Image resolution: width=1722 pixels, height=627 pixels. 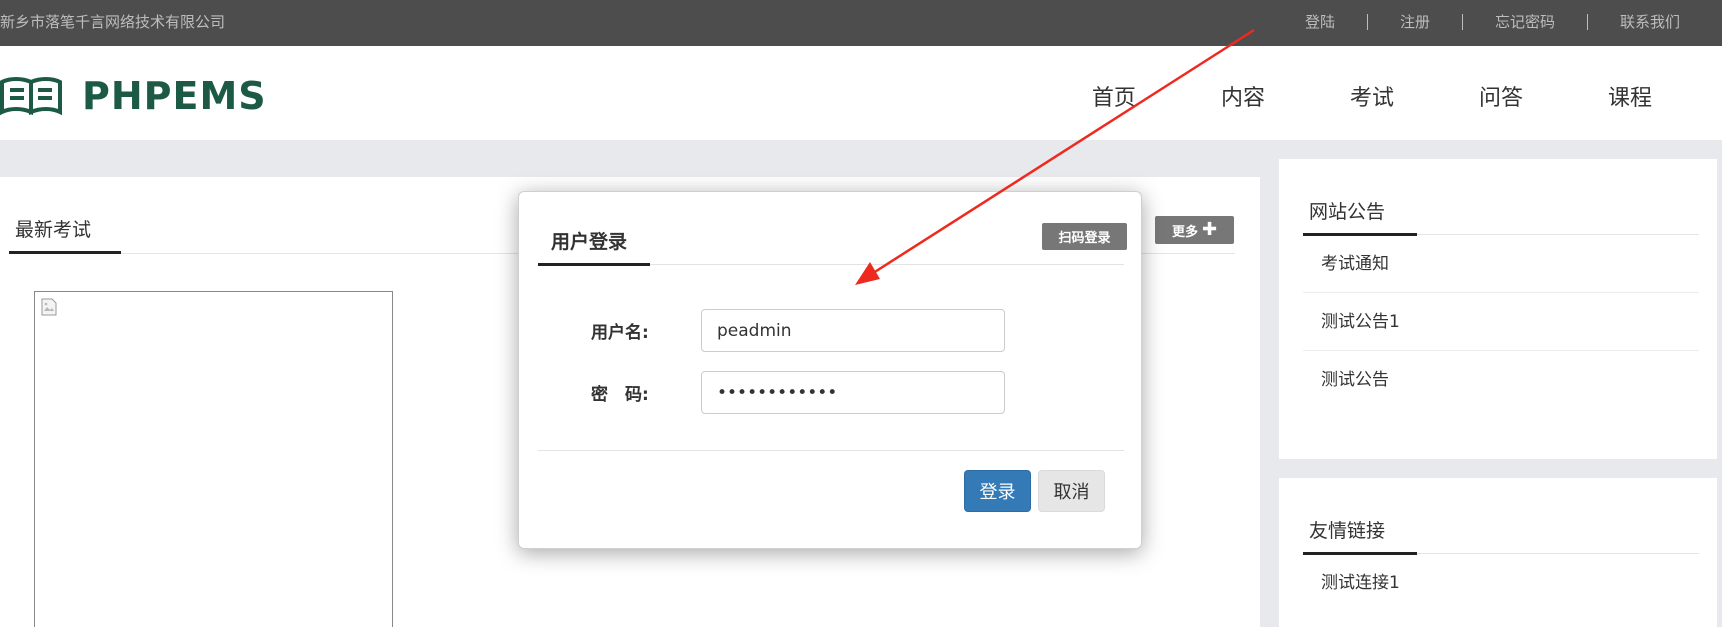 What do you see at coordinates (997, 491) in the screenshot?
I see `login-button: 登录` at bounding box center [997, 491].